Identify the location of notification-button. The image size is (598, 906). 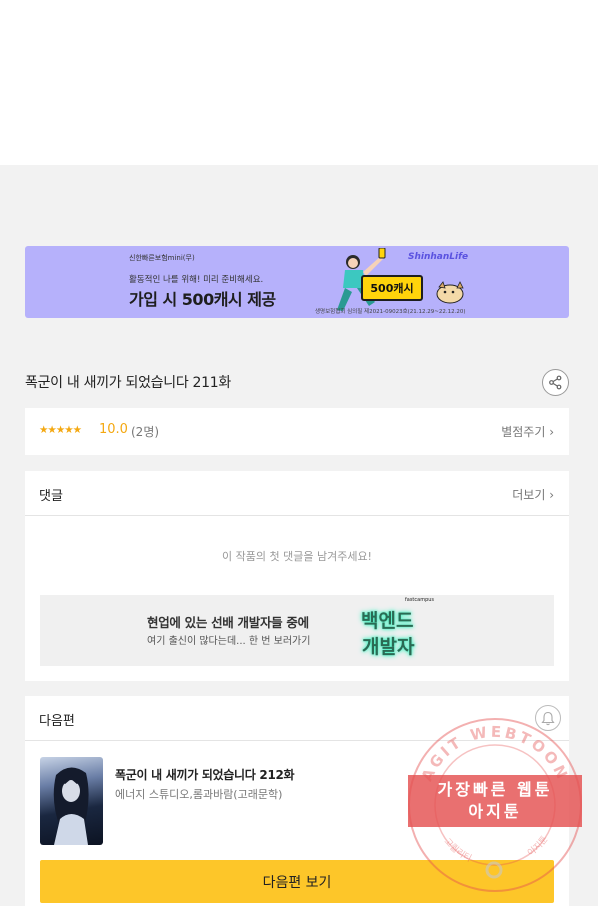
(548, 718).